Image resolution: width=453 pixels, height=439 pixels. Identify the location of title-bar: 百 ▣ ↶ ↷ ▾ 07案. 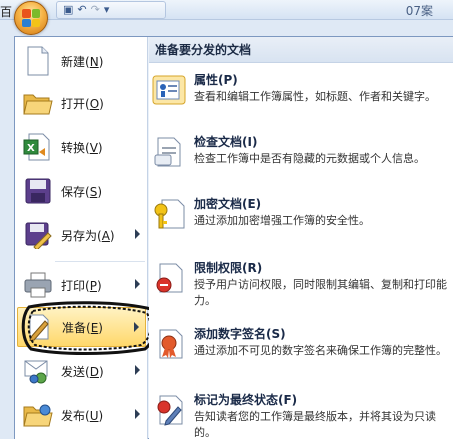
(226, 10).